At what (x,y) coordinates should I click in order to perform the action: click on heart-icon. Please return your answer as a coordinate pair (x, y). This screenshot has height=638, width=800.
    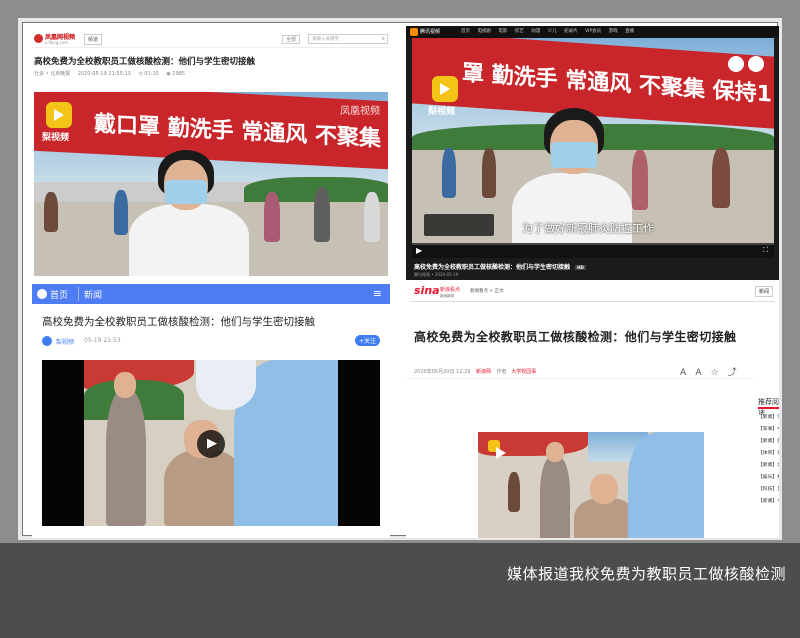
    Looking at the image, I should click on (756, 64).